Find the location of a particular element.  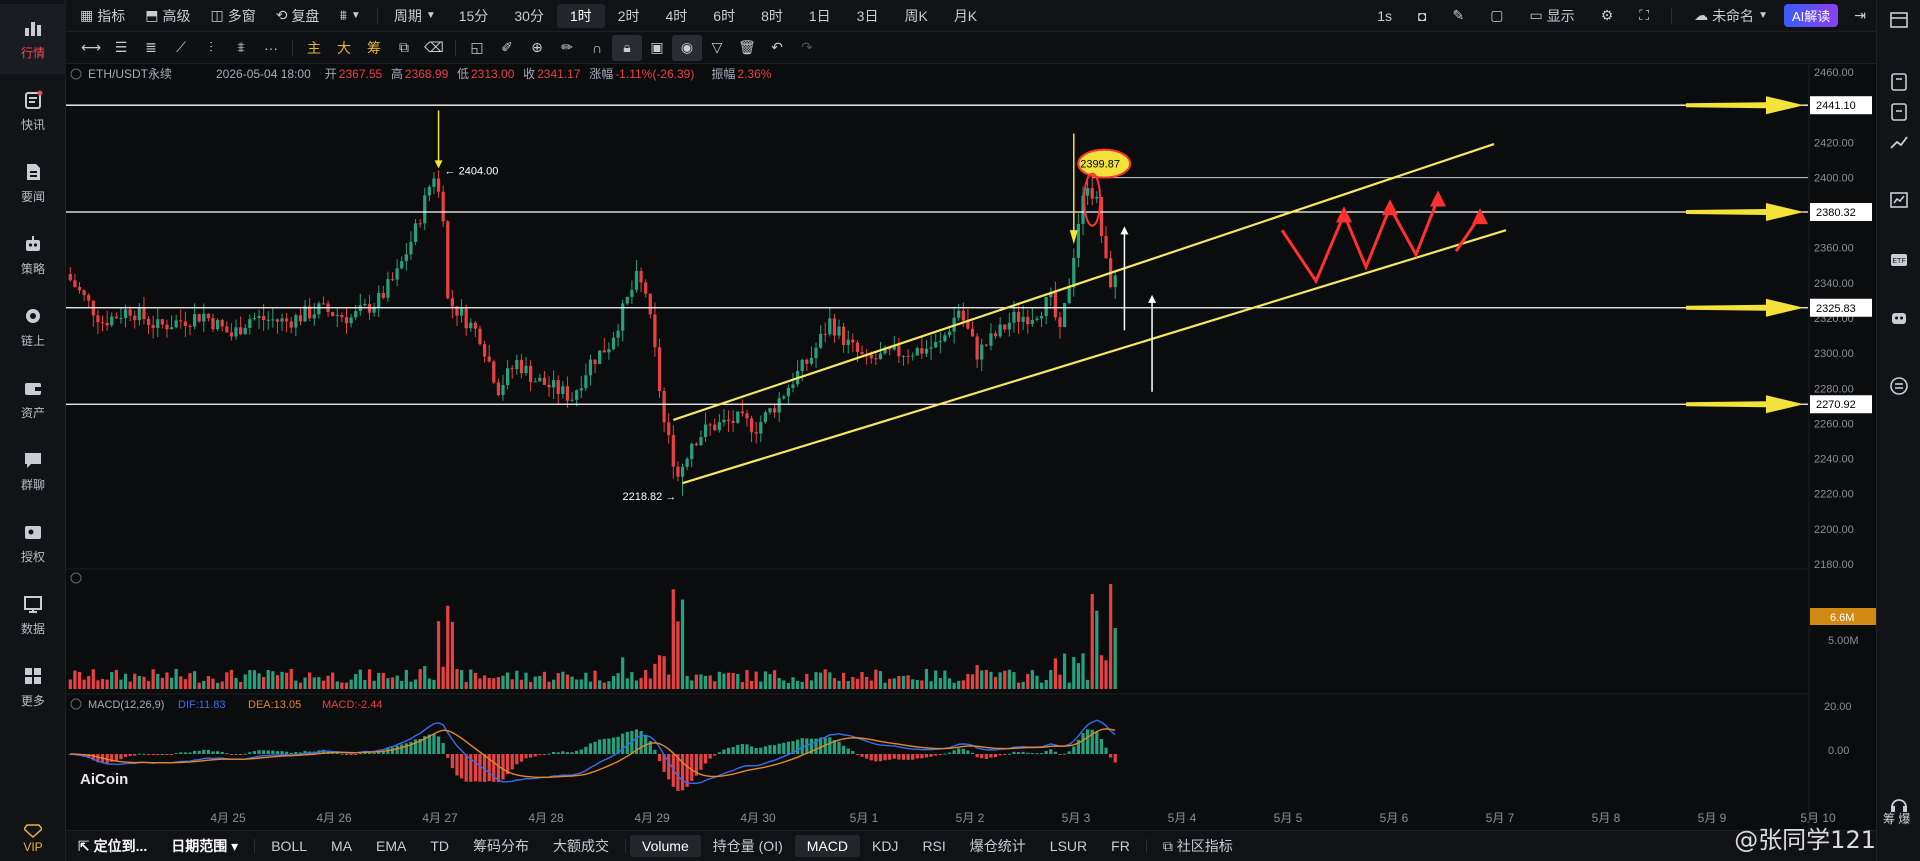

sidebar-item-strategy: 策略 is located at coordinates (33, 255).